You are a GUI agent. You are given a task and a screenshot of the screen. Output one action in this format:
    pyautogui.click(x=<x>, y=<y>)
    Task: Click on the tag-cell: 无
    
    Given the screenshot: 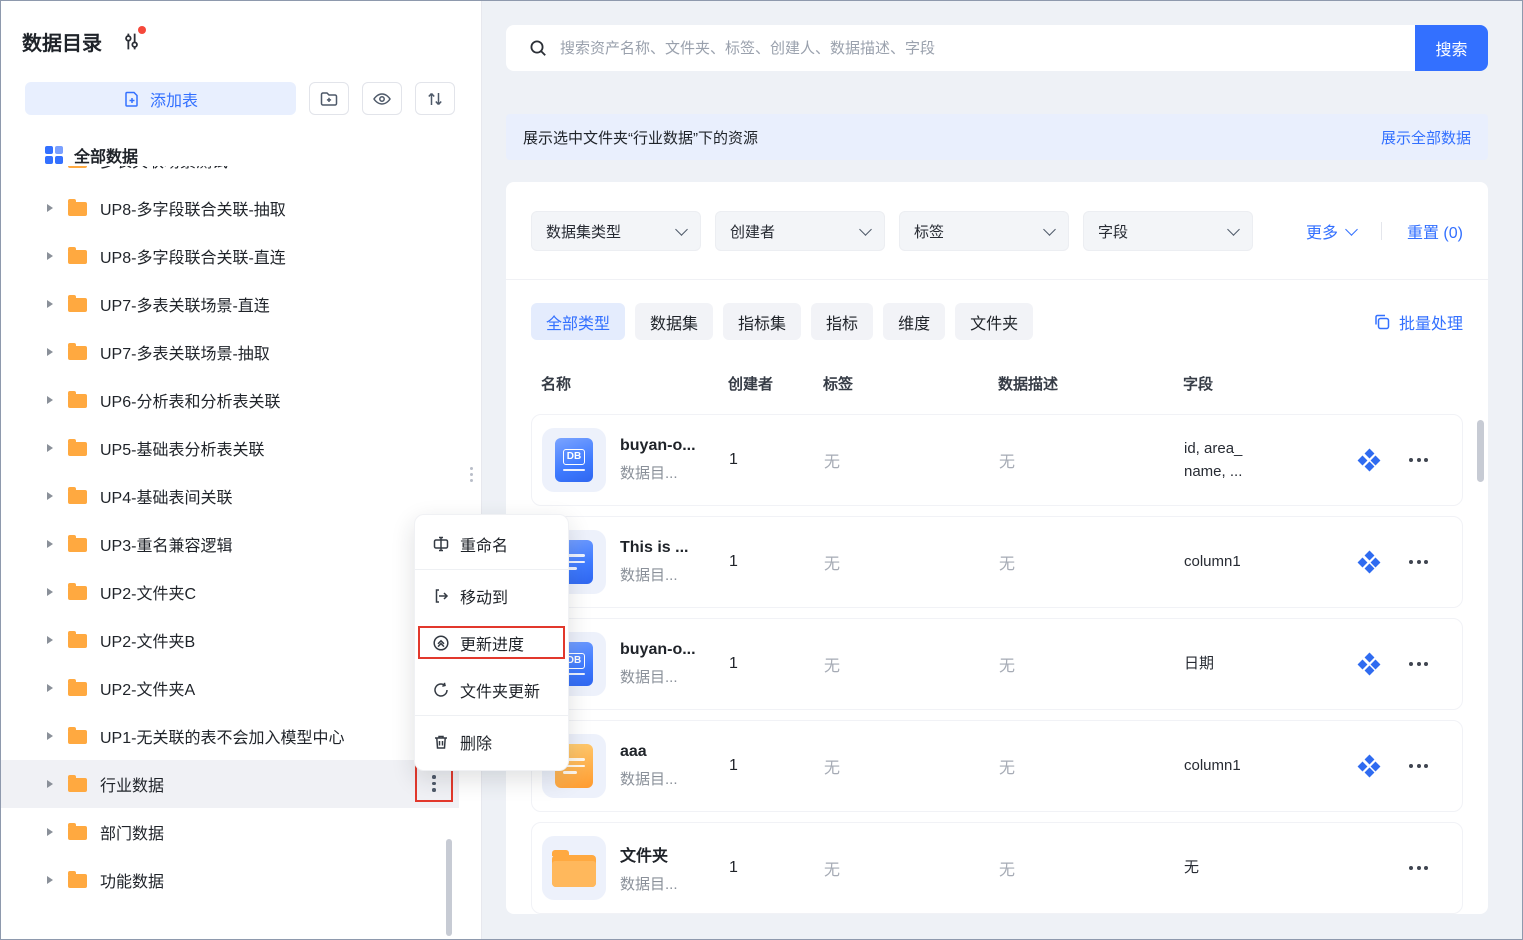 What is the action you would take?
    pyautogui.click(x=832, y=564)
    